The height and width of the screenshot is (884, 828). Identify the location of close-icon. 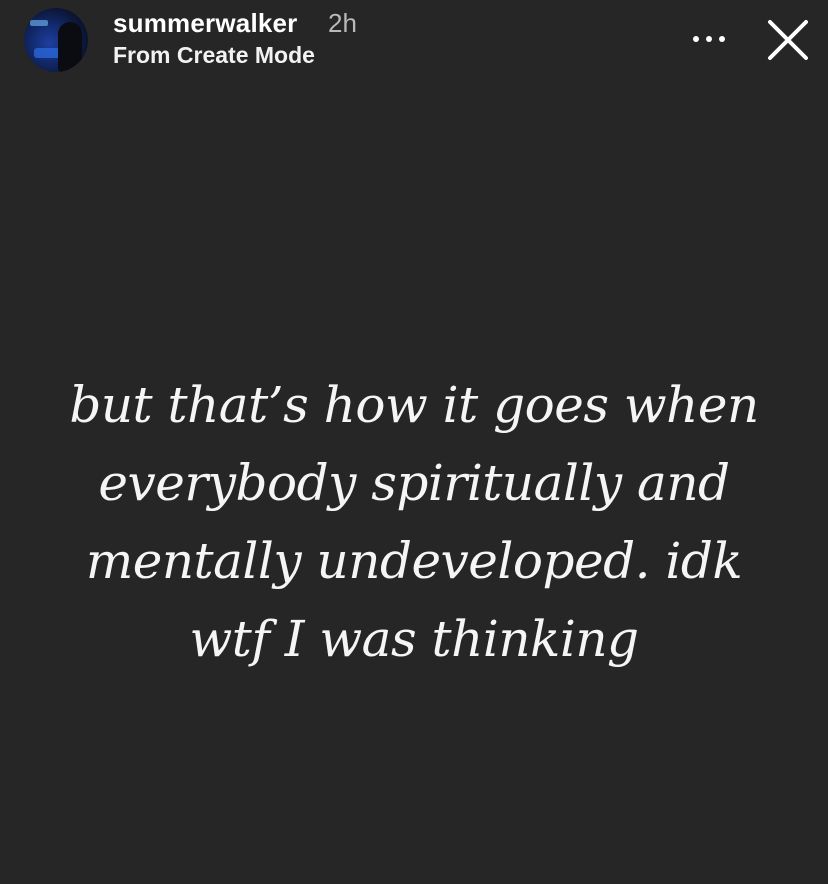
(788, 40).